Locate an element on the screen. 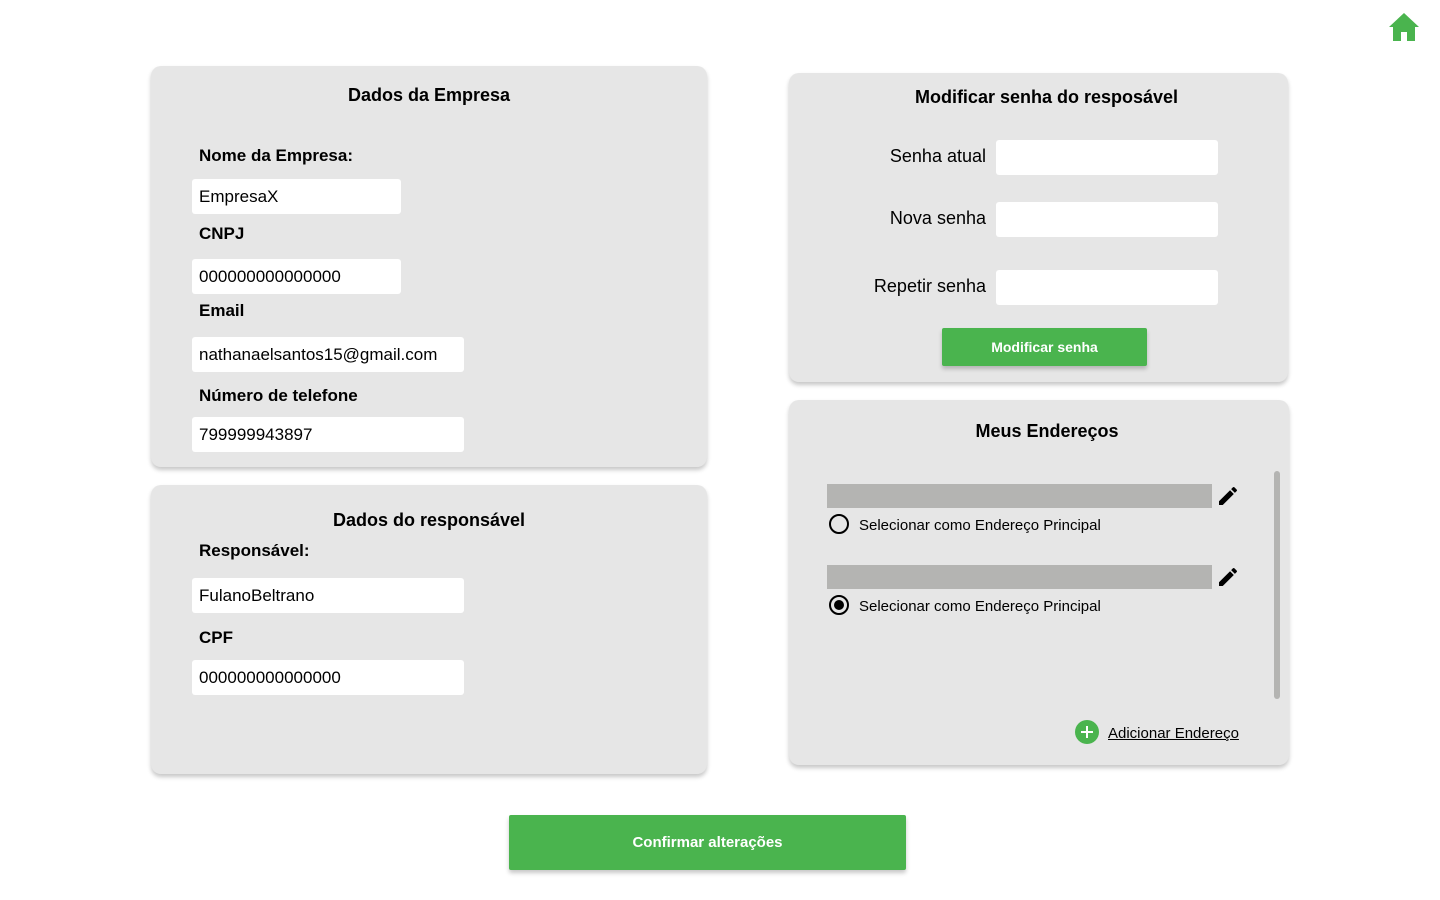 Image resolution: width=1440 pixels, height=900 pixels. add-icon is located at coordinates (1087, 732).